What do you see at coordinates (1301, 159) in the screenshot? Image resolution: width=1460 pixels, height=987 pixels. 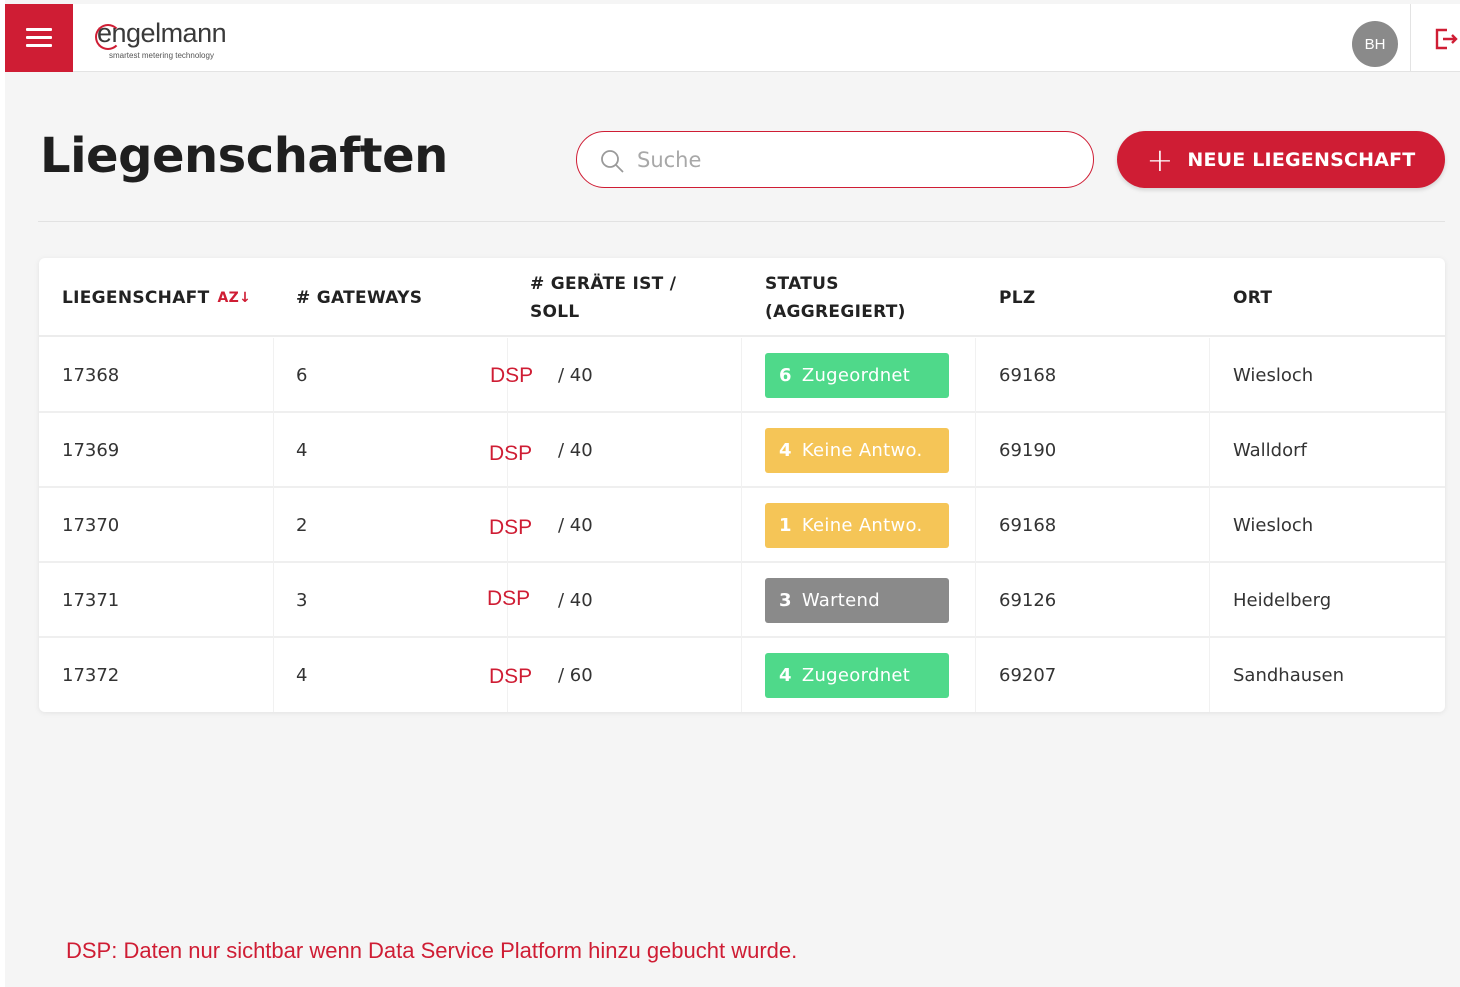 I see `new-property-label: NEUE LIEGENSCHAFT` at bounding box center [1301, 159].